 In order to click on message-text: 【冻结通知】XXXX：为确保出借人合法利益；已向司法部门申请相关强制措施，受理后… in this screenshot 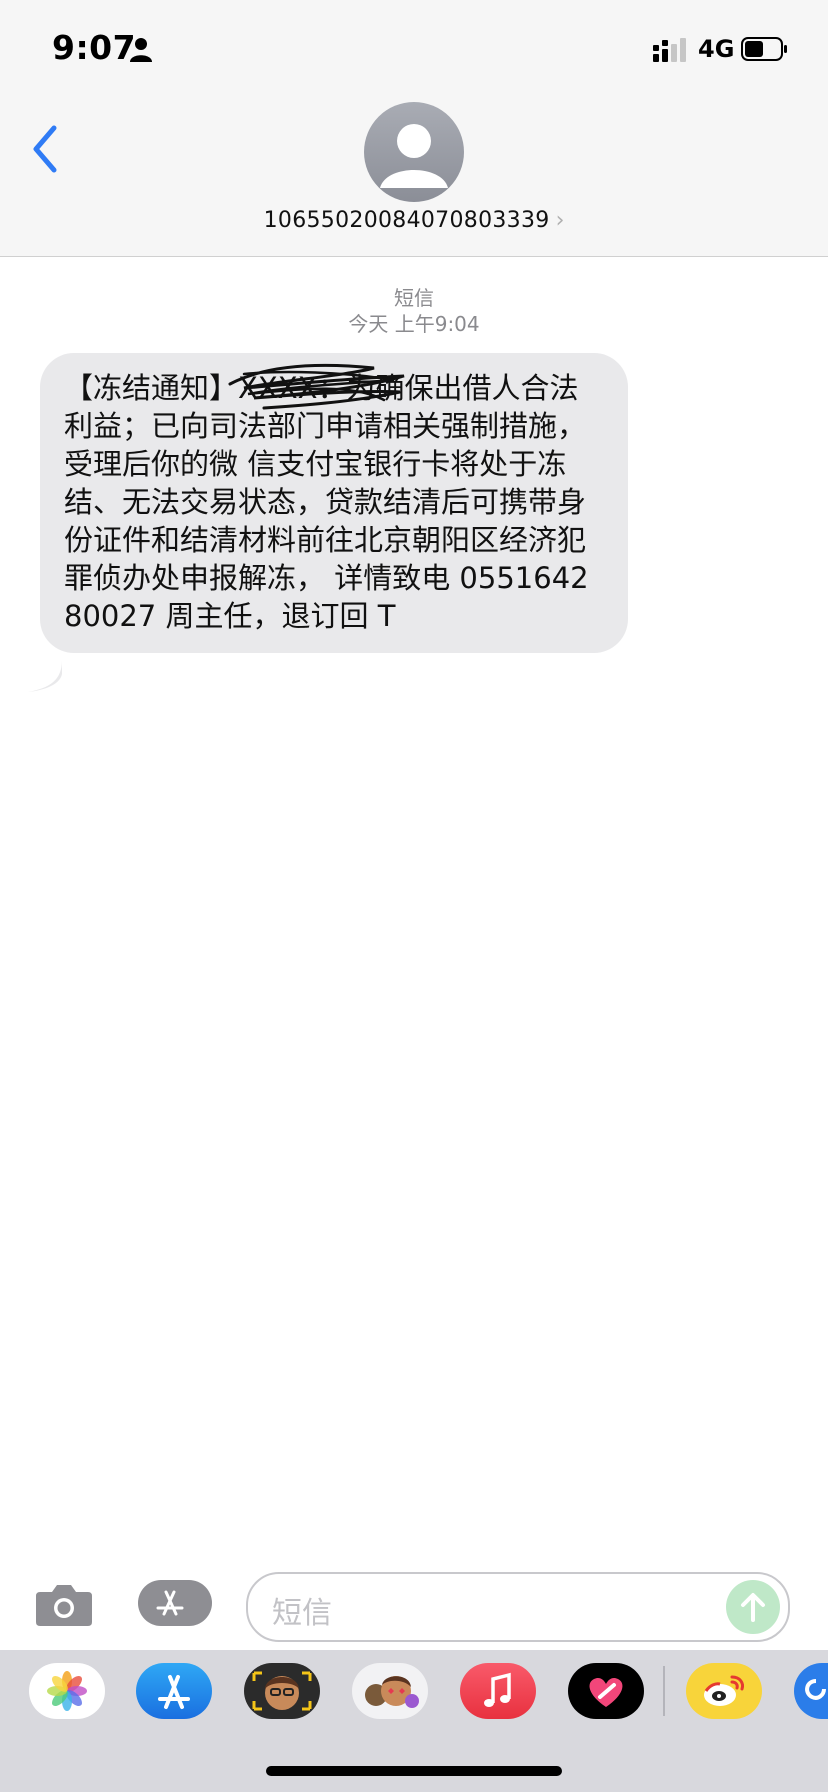, I will do `click(326, 502)`.